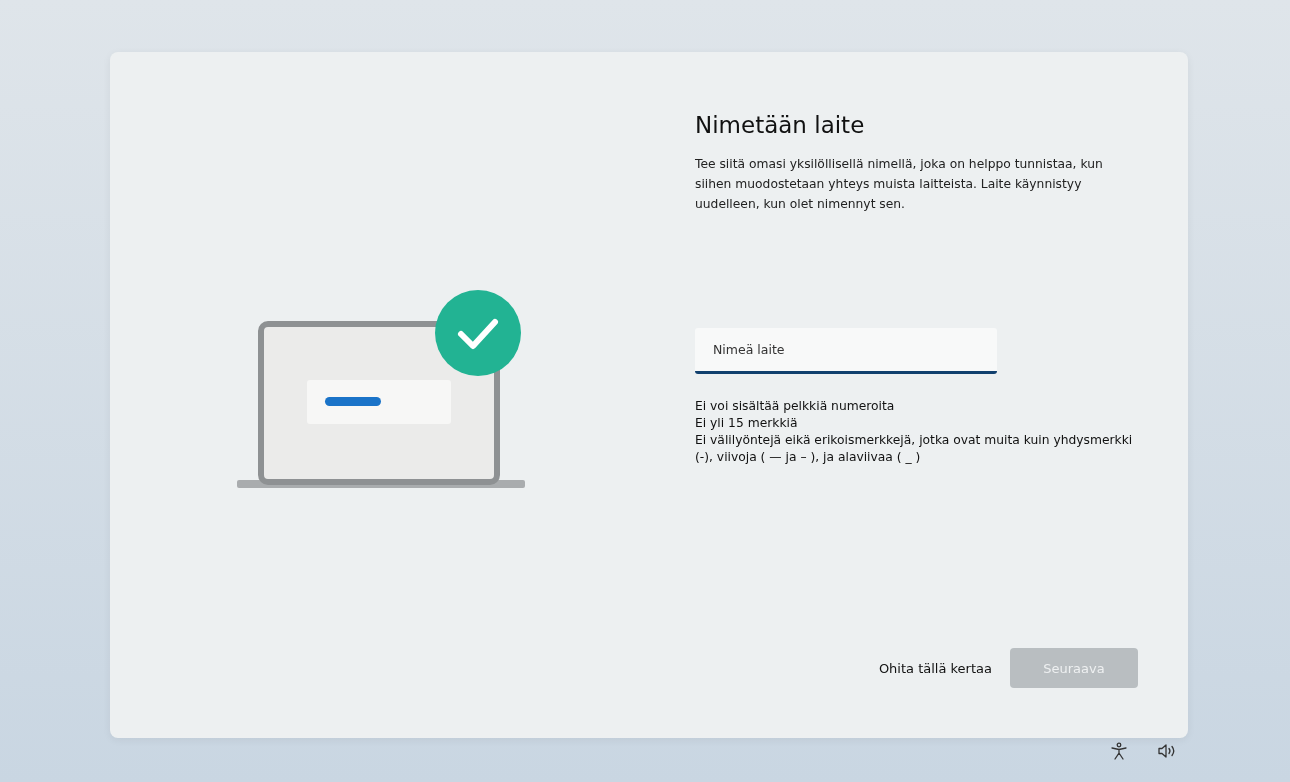  Describe the element at coordinates (1119, 751) in the screenshot. I see `accessibility-icon` at that location.